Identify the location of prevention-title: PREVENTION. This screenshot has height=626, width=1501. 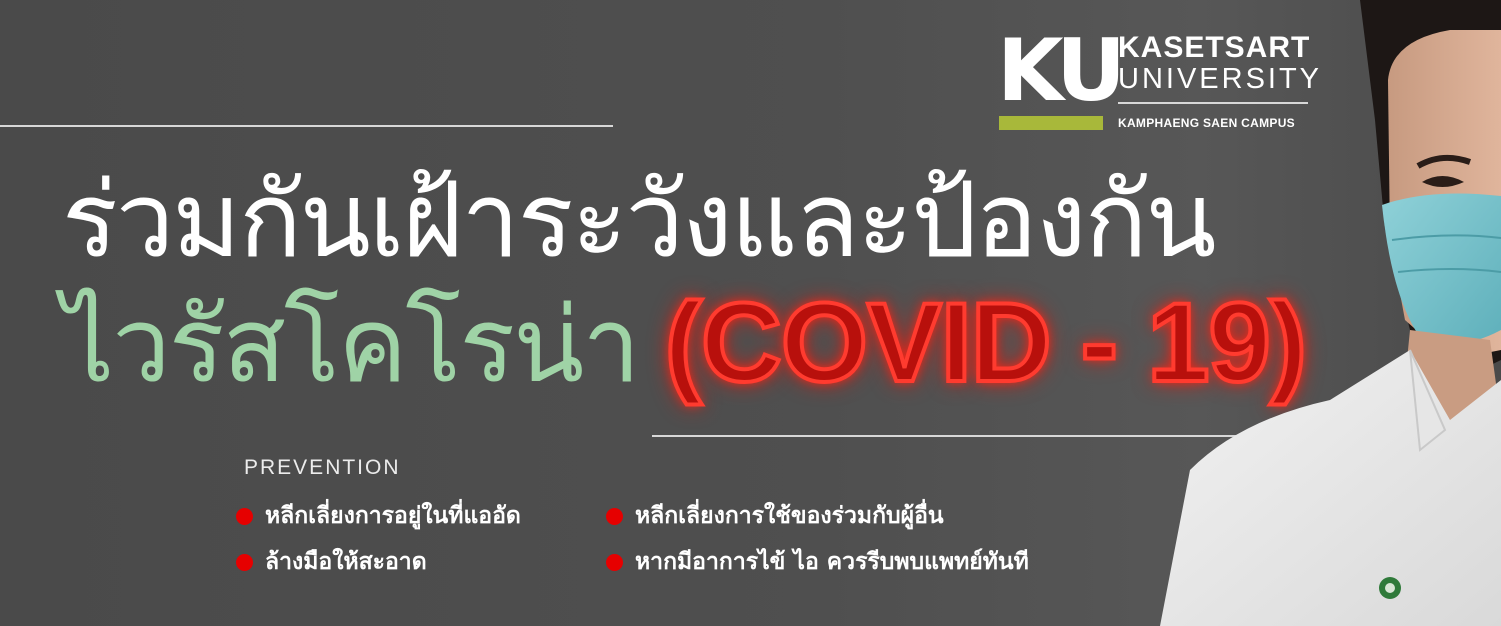
(322, 467).